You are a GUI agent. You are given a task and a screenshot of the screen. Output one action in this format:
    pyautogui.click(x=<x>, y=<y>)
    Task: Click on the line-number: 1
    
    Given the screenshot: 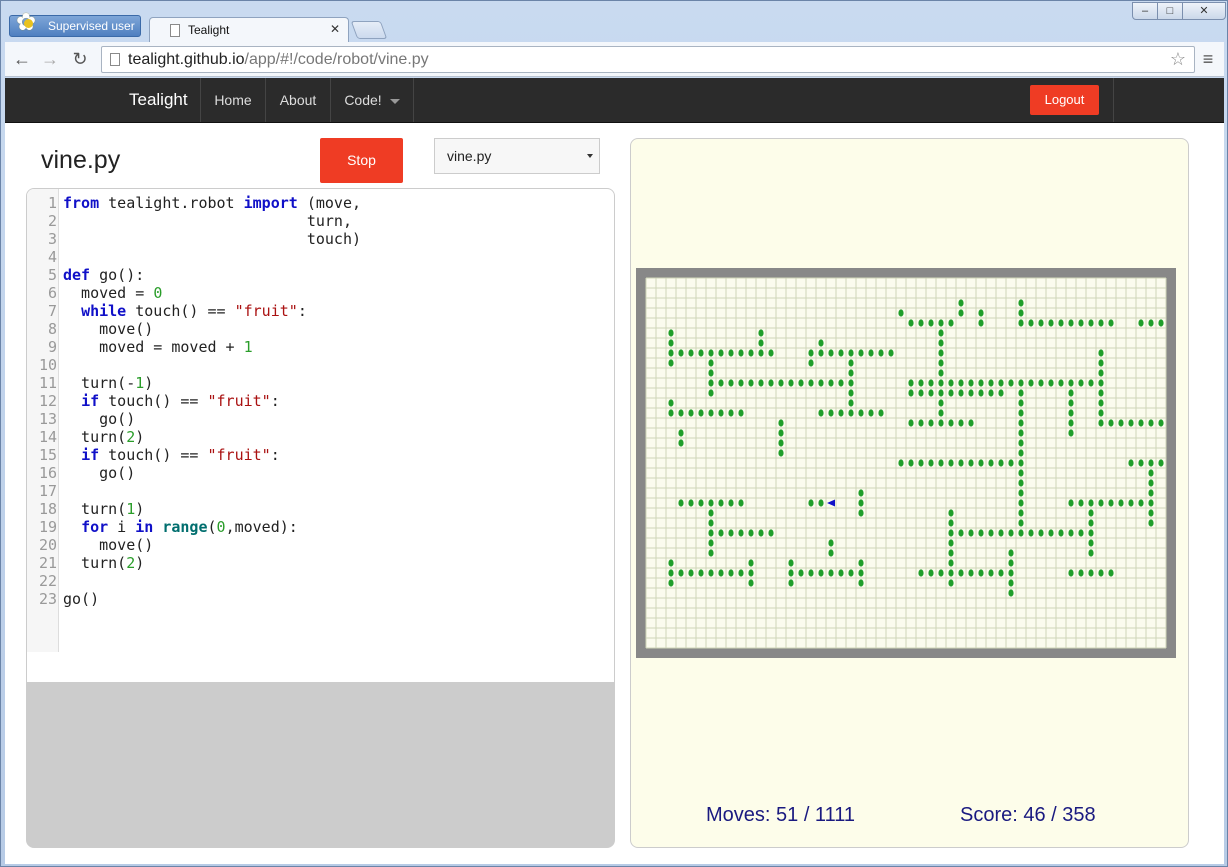 What is the action you would take?
    pyautogui.click(x=52, y=203)
    